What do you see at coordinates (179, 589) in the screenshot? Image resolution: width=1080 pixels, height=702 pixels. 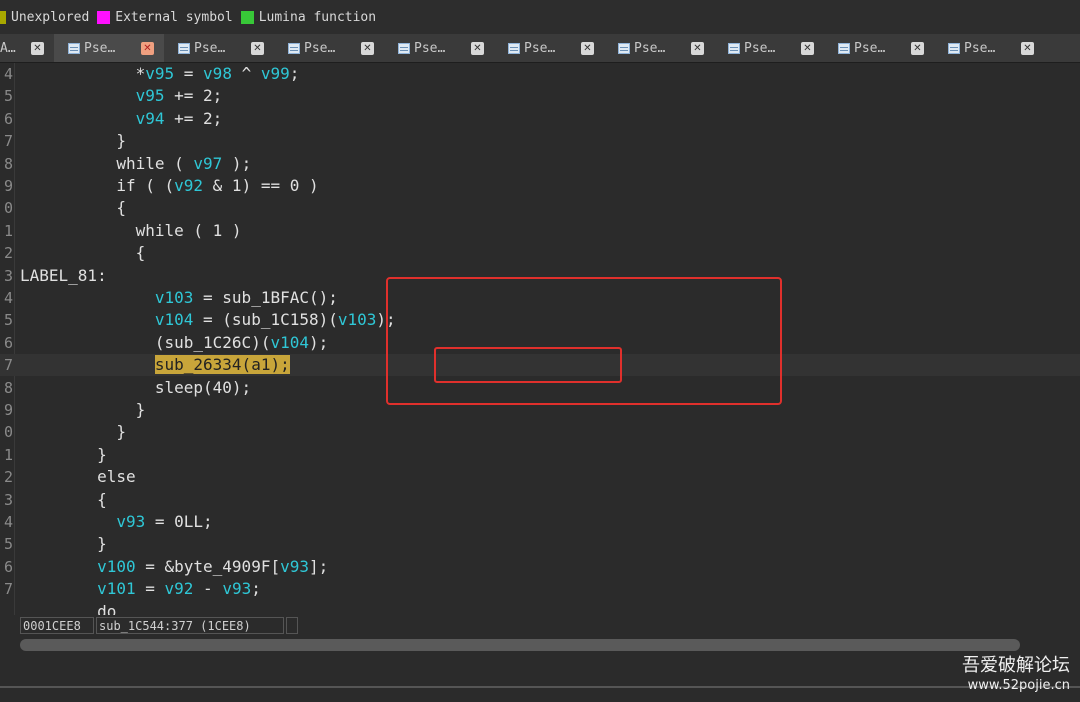 I see `code-text: v101 = v92 - v93;` at bounding box center [179, 589].